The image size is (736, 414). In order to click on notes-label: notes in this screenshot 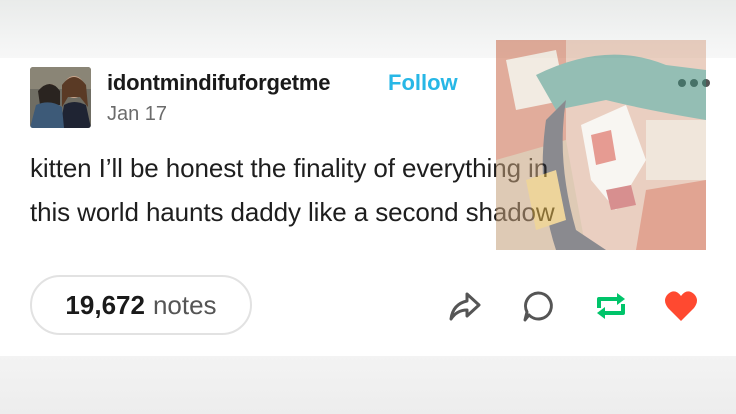, I will do `click(184, 304)`.